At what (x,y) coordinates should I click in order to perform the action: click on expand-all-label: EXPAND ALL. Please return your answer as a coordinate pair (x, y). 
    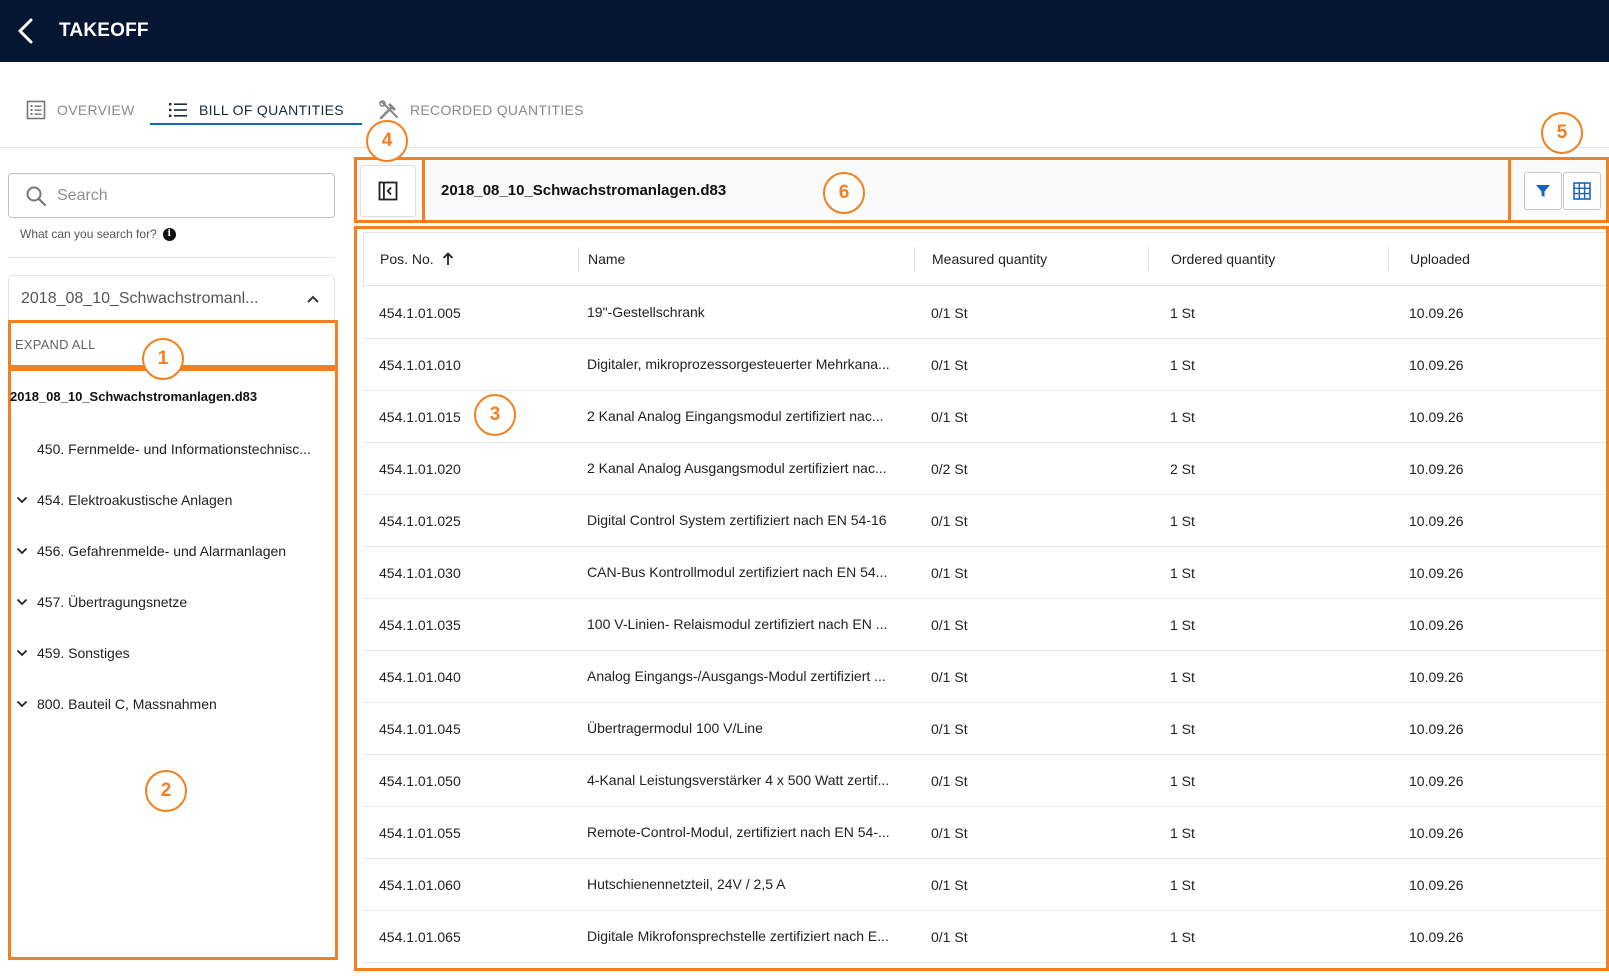
    Looking at the image, I should click on (55, 344).